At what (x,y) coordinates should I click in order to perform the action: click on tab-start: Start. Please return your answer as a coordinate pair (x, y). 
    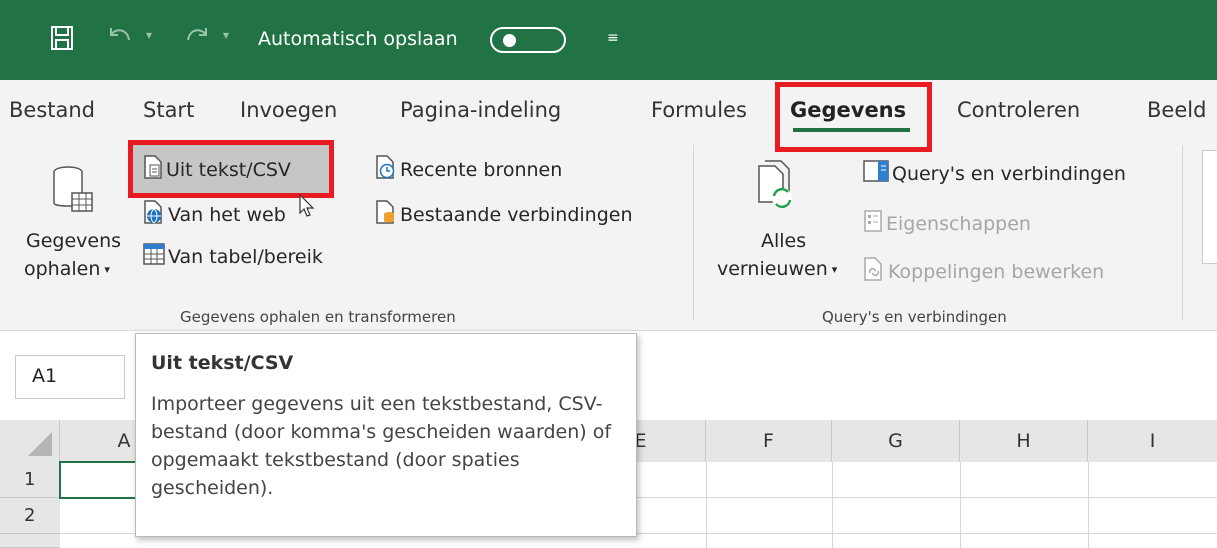
    Looking at the image, I should click on (168, 110).